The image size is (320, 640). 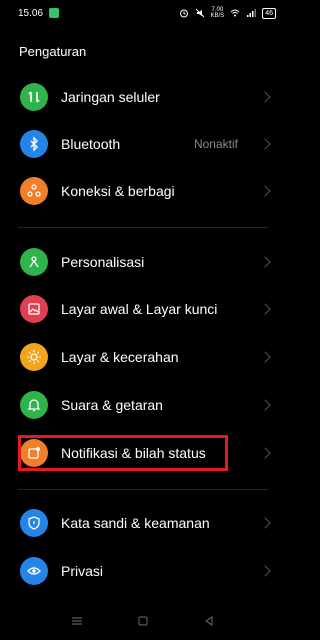 What do you see at coordinates (217, 16) in the screenshot?
I see `speed-unit: KB/S` at bounding box center [217, 16].